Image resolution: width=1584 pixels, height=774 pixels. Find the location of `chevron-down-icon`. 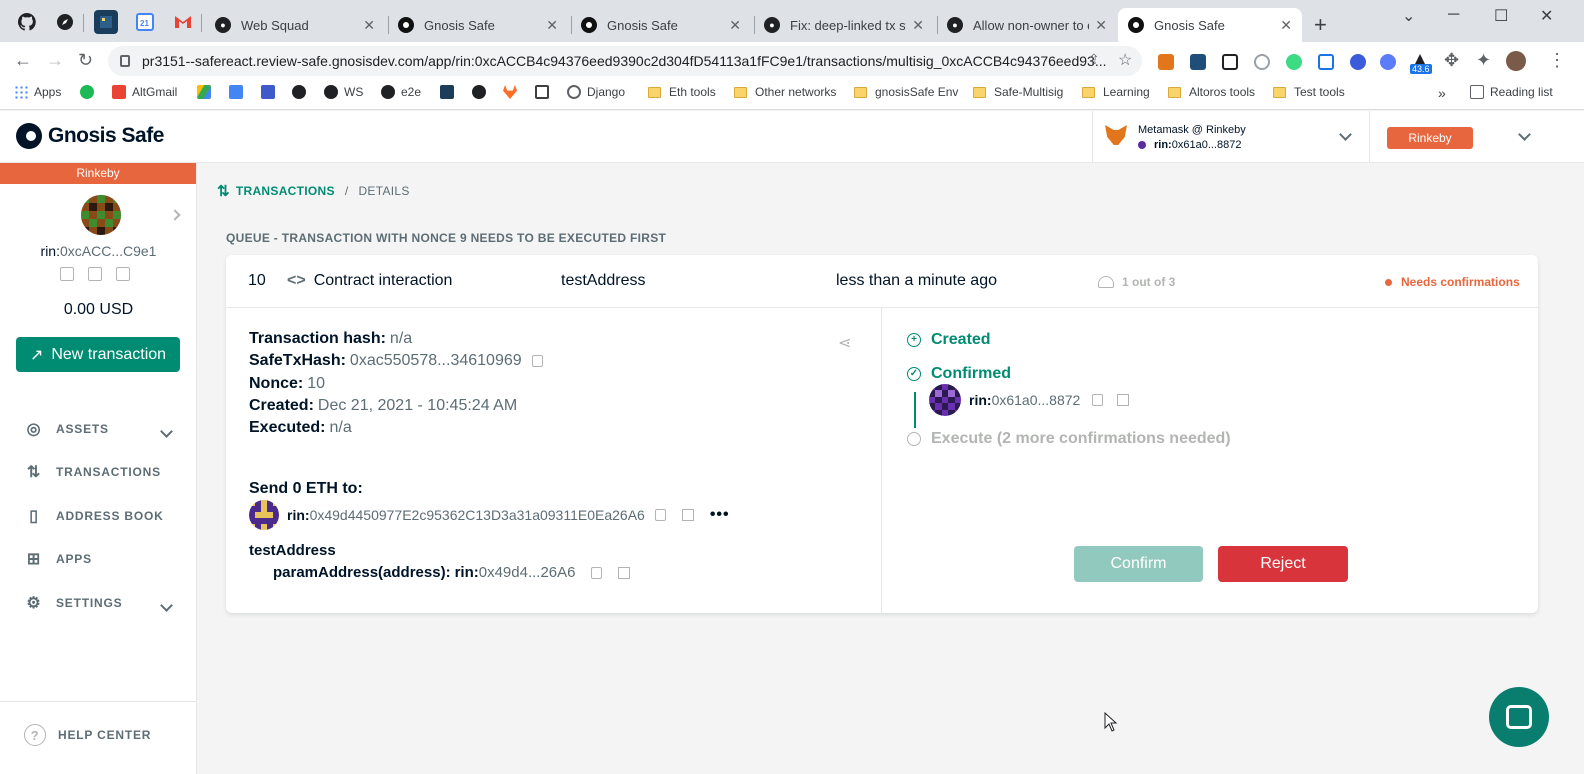

chevron-down-icon is located at coordinates (1345, 134).